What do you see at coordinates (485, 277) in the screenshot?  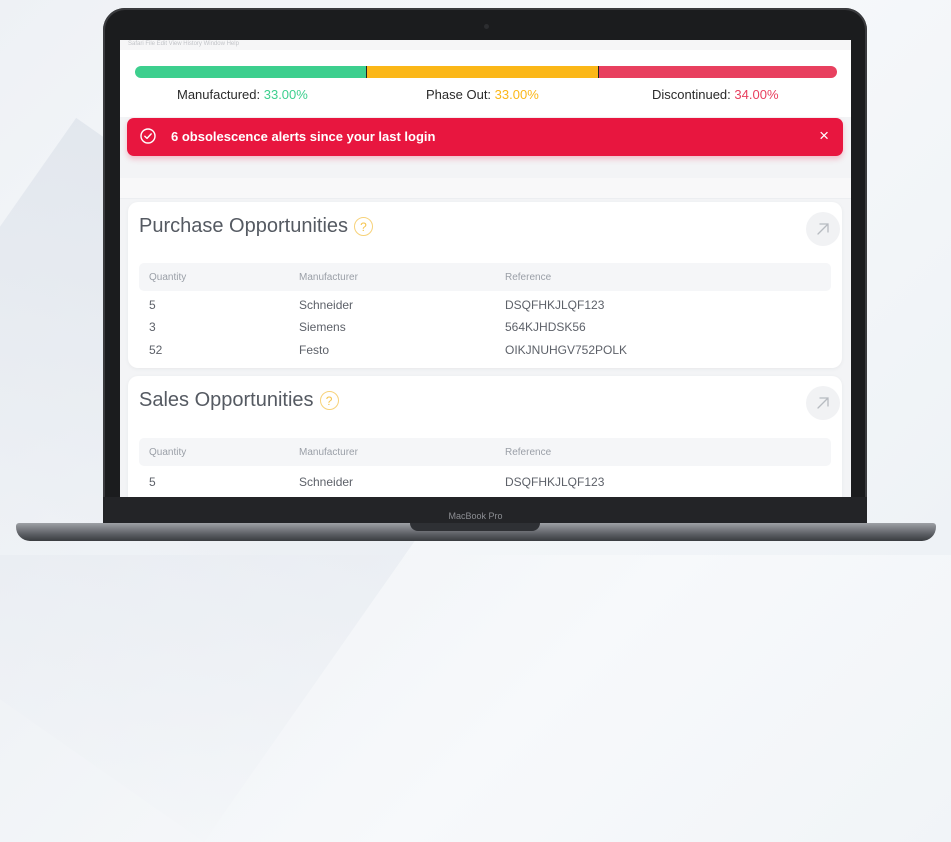 I see `purchase-table-header: Quantity Manufacturer Reference` at bounding box center [485, 277].